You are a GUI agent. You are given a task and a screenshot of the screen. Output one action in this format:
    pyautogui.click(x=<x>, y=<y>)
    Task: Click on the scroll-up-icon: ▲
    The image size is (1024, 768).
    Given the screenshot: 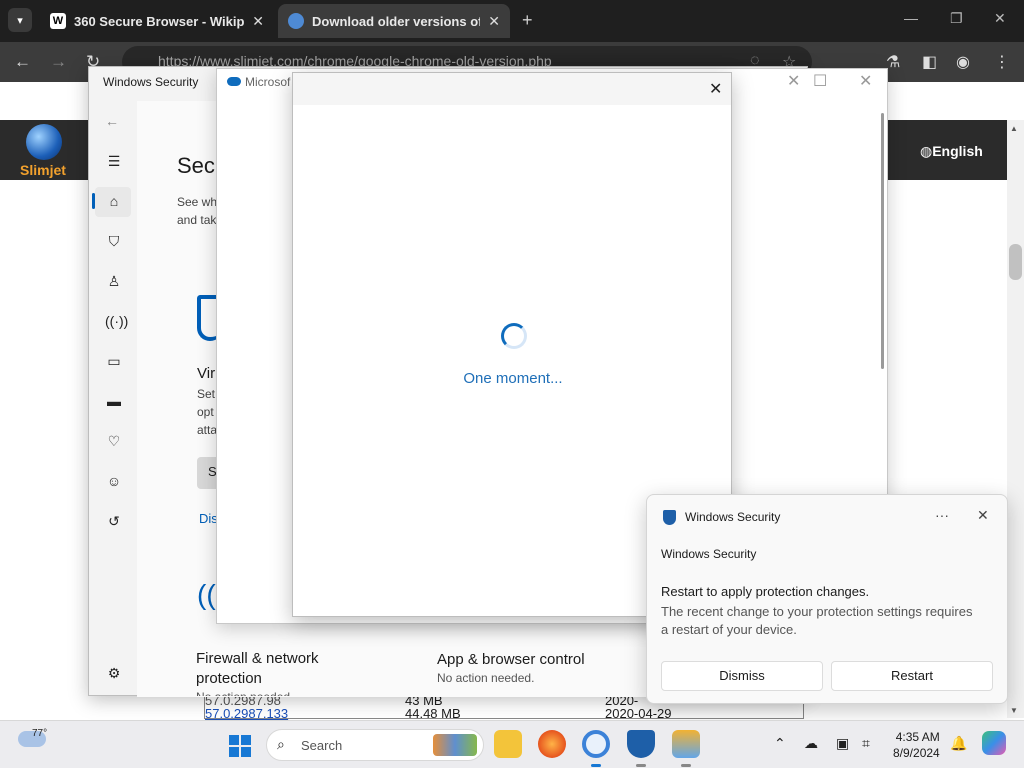 What is the action you would take?
    pyautogui.click(x=1014, y=128)
    